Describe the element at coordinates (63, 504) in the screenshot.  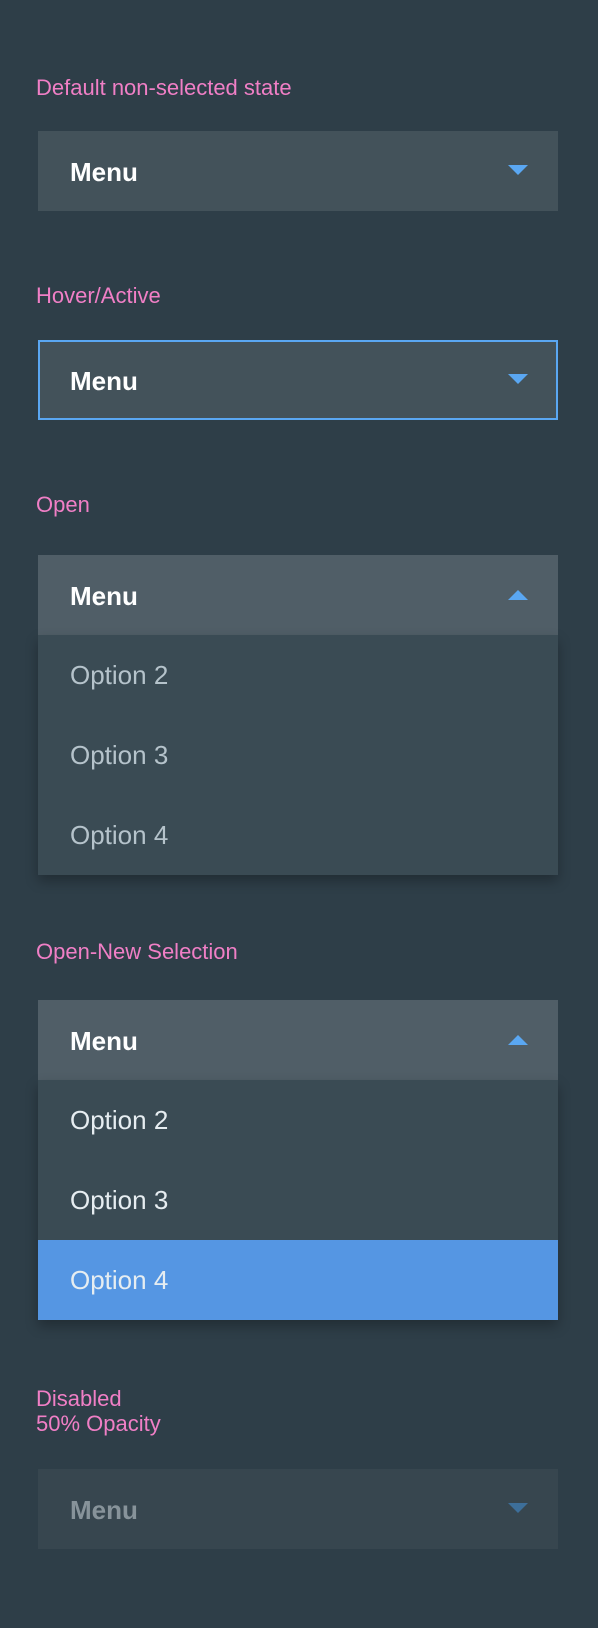
I see `section-label-open: Open` at that location.